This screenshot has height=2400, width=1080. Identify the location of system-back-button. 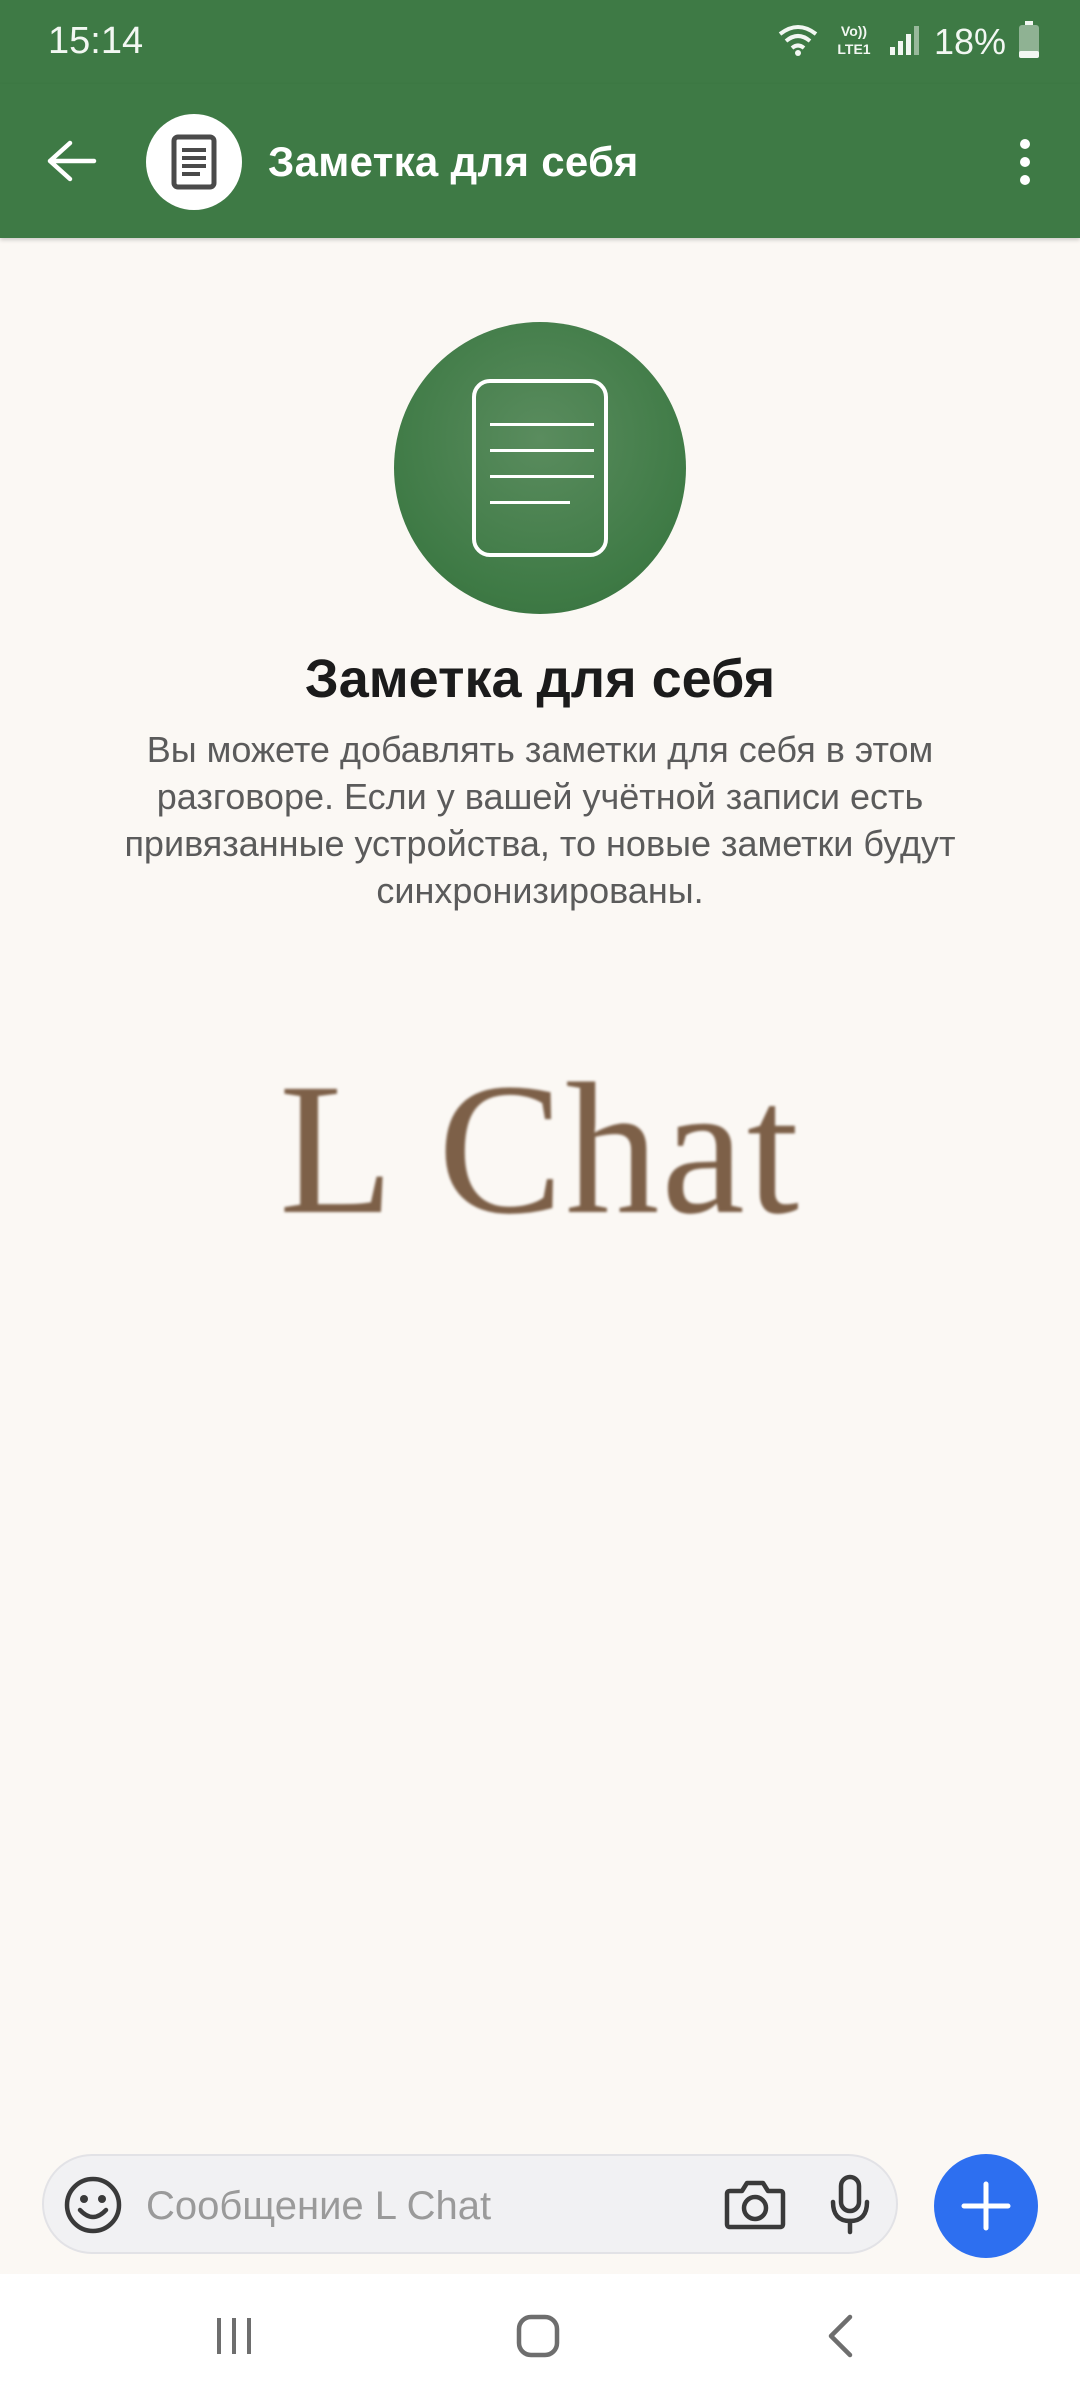
(840, 2336).